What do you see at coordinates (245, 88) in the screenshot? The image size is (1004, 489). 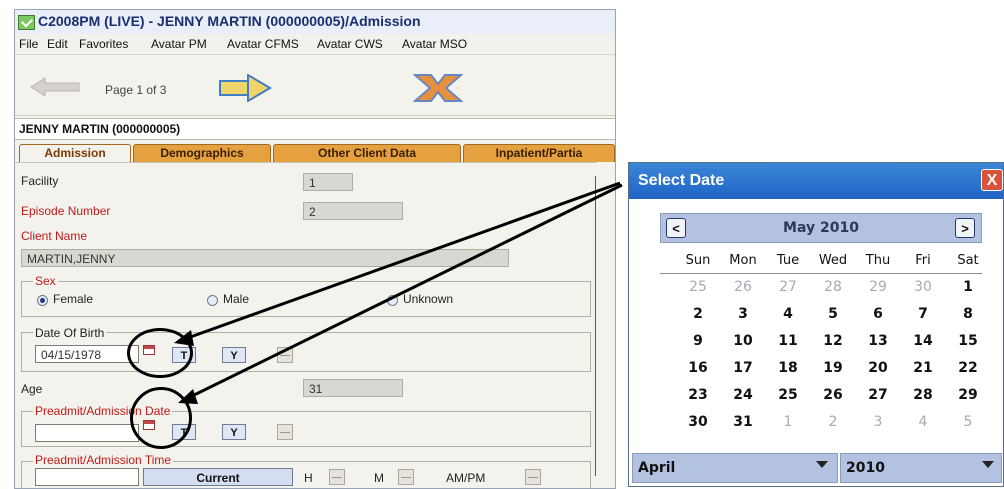 I see `right-arrow-icon` at bounding box center [245, 88].